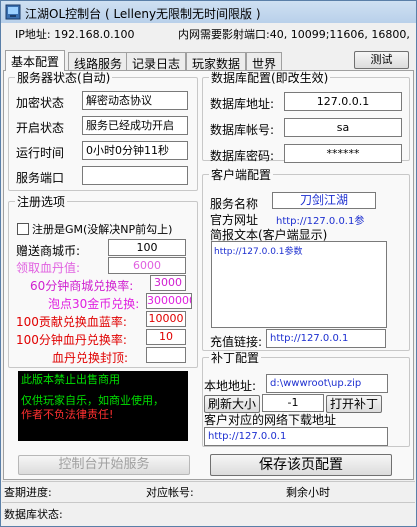 The height and width of the screenshot is (527, 417). What do you see at coordinates (70, 379) in the screenshot?
I see `notice-line-1: 此版本禁止出售商用` at bounding box center [70, 379].